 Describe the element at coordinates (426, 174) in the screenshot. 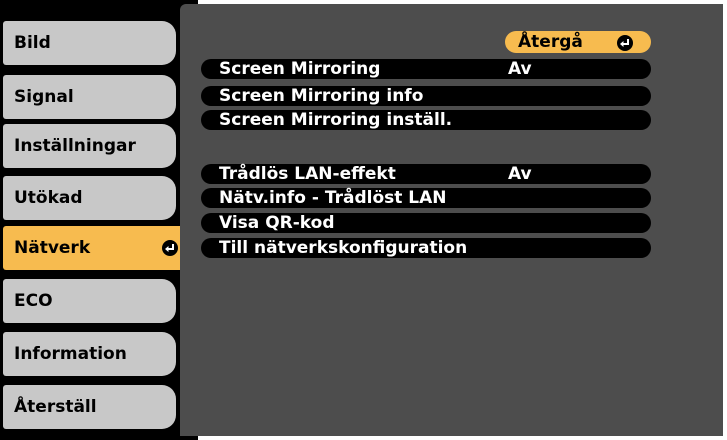

I see `option-tradlos-lan-effekt: Trådlös LAN-effekt Av` at that location.